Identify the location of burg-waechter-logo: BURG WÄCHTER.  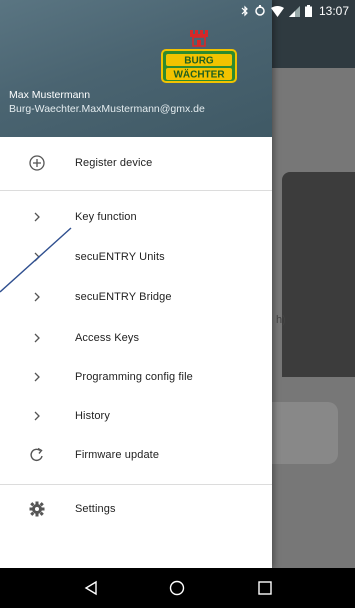
(199, 56).